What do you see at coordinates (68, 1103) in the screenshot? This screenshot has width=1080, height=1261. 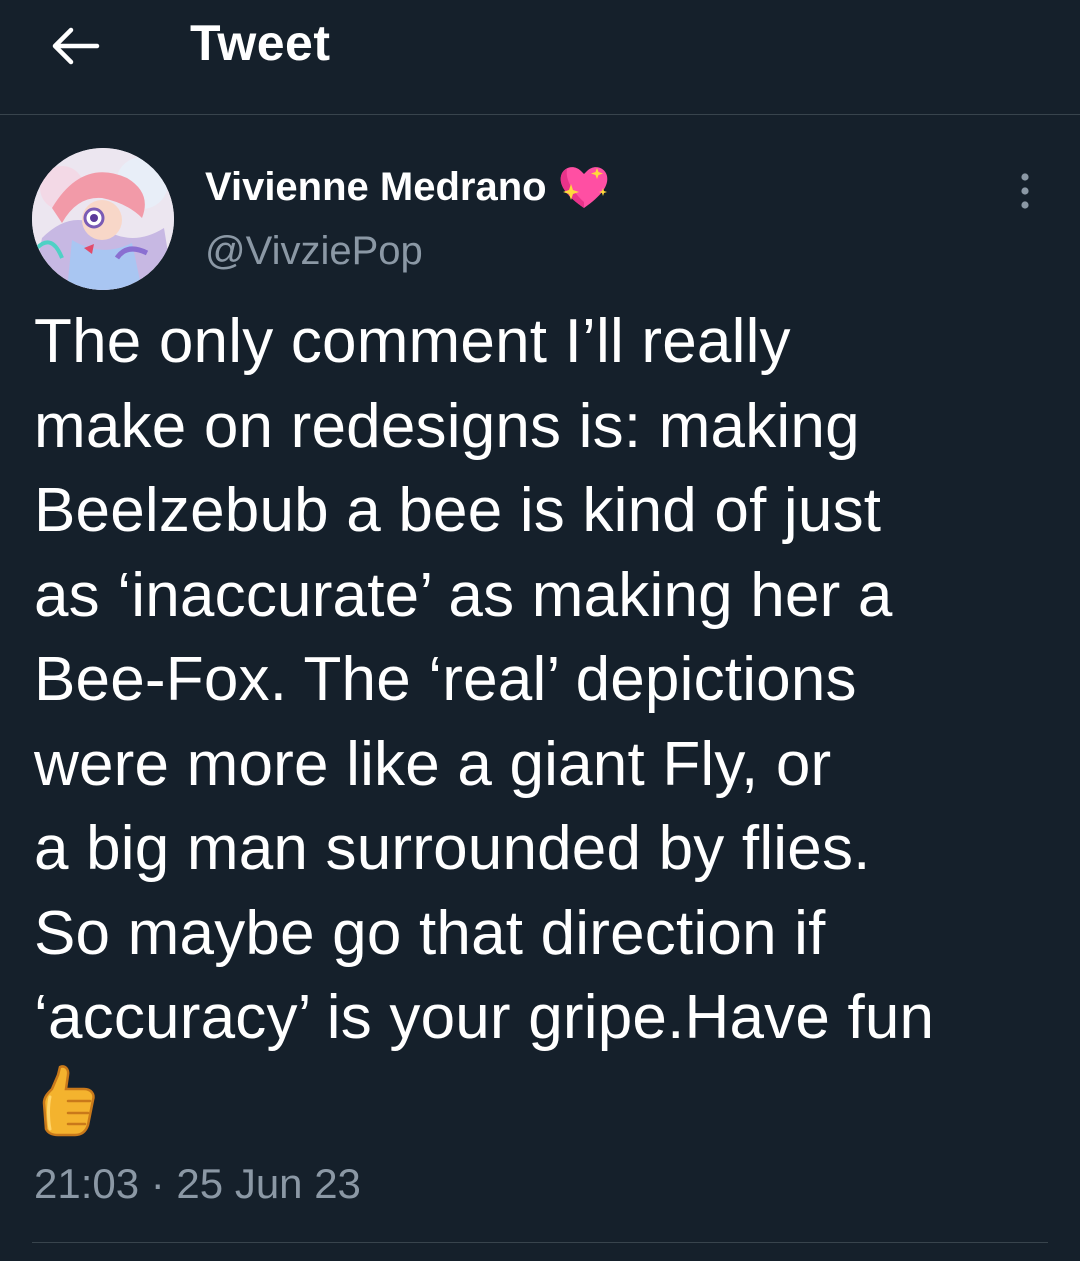 I see `thumbs-up-icon` at bounding box center [68, 1103].